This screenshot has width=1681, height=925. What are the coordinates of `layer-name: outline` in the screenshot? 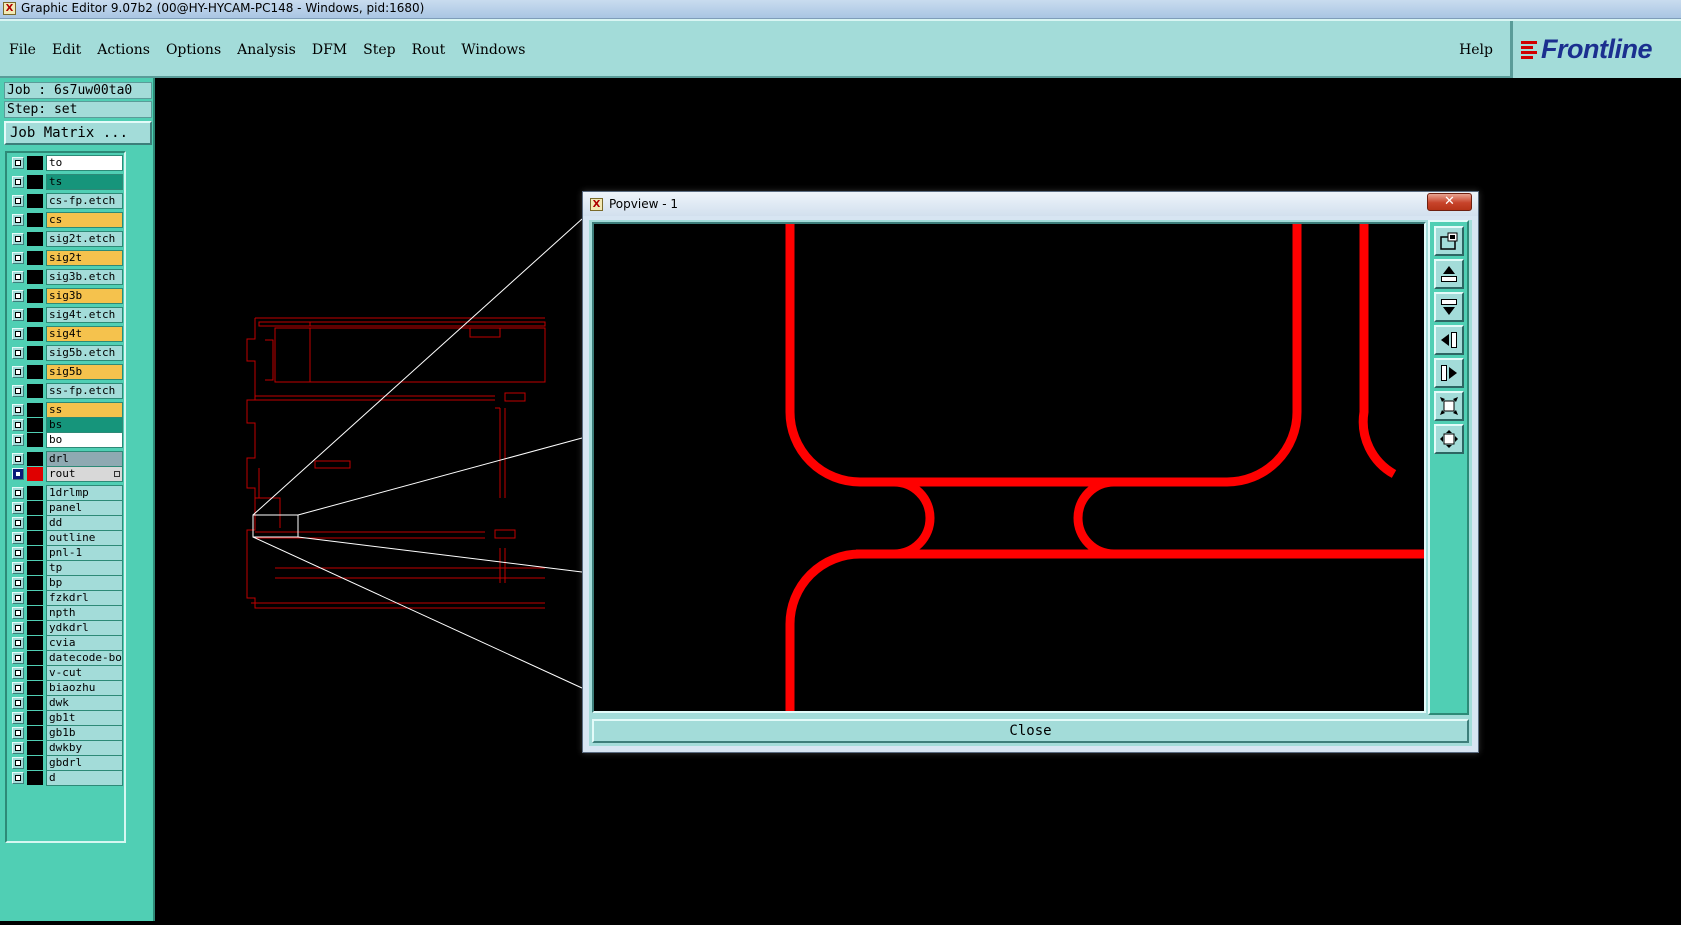 It's located at (84, 538).